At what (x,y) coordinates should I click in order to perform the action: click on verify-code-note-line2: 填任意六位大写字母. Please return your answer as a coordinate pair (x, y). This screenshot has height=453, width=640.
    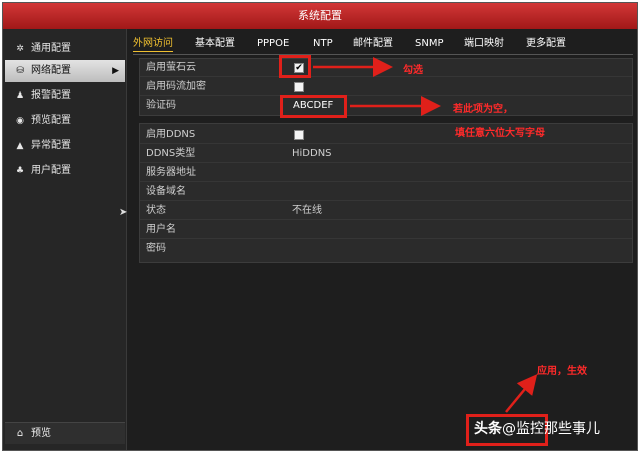
    Looking at the image, I should click on (500, 133).